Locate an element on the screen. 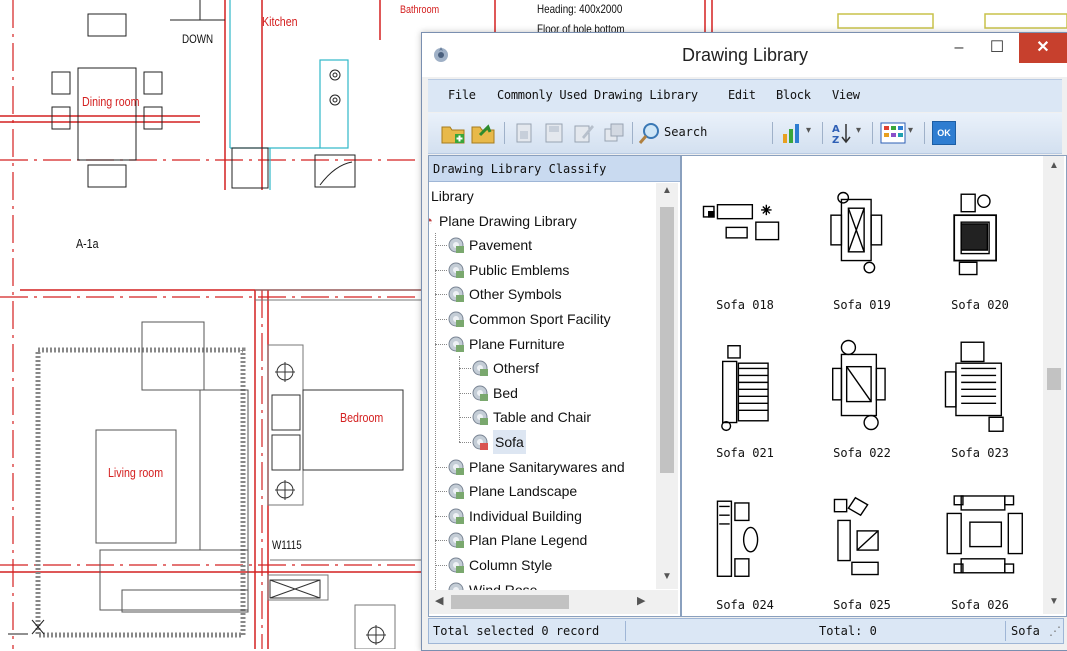  status-bar: Total selected 0 record Total: 0 Sofa ⋰ is located at coordinates (746, 631).